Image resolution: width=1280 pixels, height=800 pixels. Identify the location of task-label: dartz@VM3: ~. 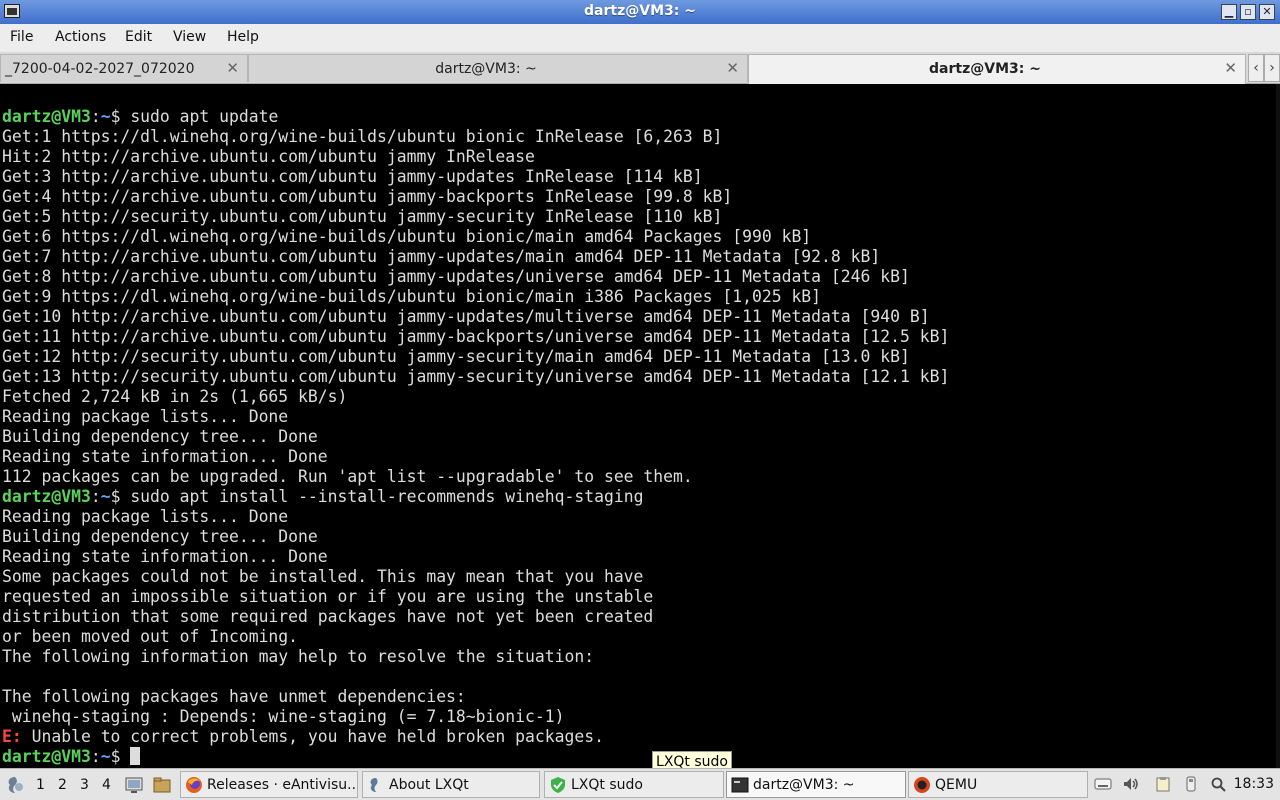
(804, 785).